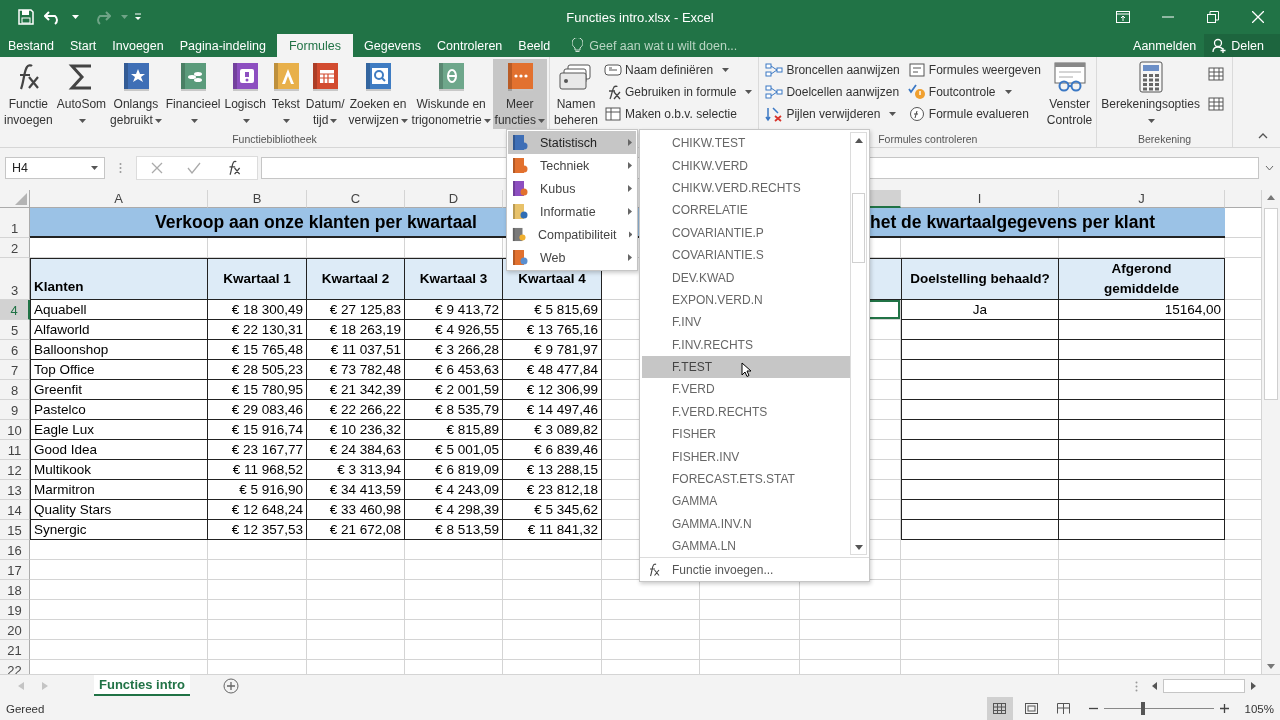  Describe the element at coordinates (15, 330) in the screenshot. I see `row-header: 5` at that location.